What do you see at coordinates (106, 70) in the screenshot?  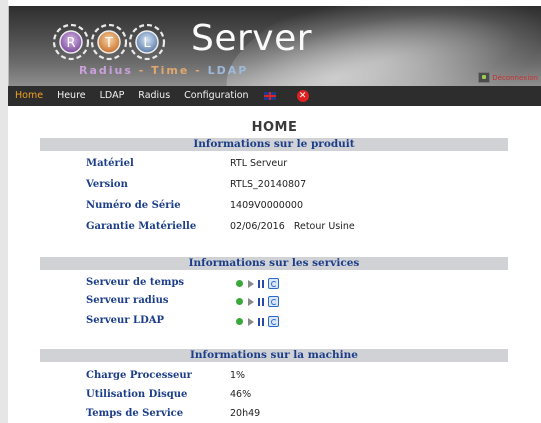 I see `logo-sub-radius: Radius` at bounding box center [106, 70].